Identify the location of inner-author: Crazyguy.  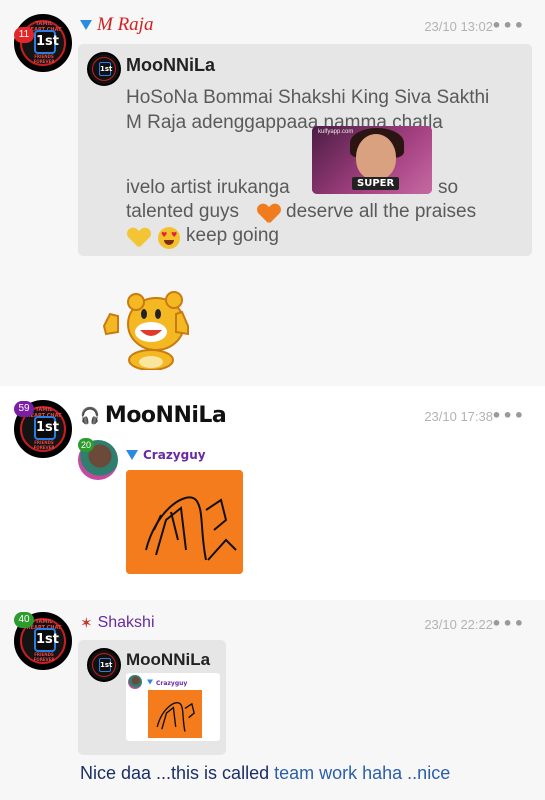
(165, 682).